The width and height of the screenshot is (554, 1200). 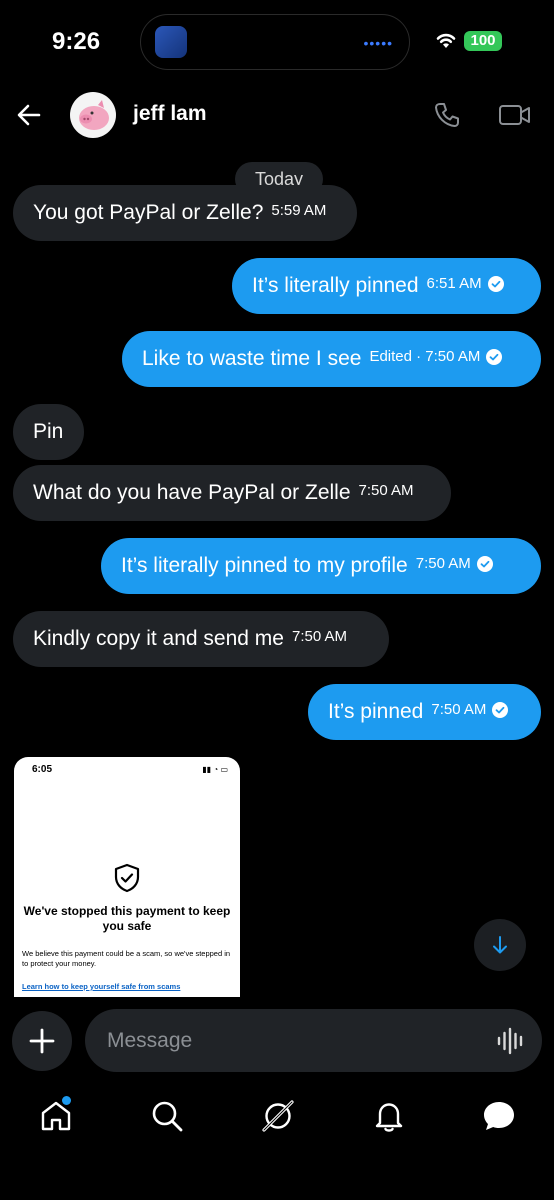 I want to click on messages-icon, so click(x=499, y=1116).